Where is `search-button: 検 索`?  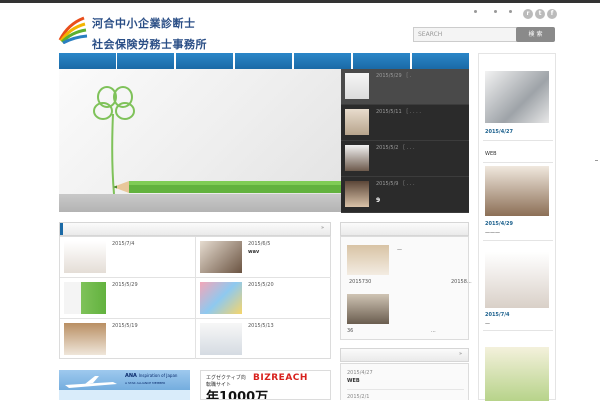 search-button: 検 索 is located at coordinates (535, 34).